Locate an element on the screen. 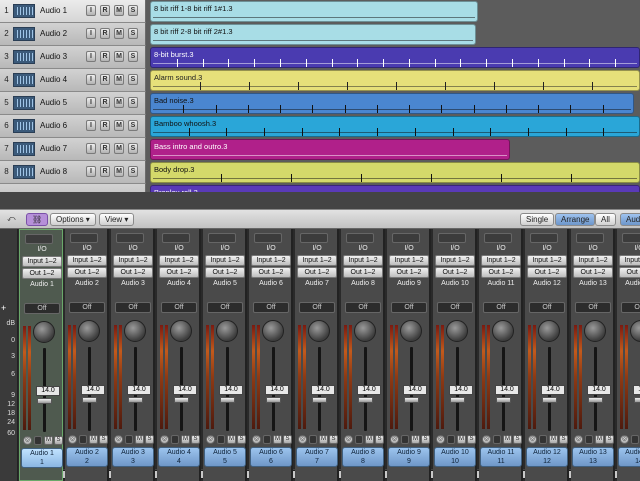  region: Bamboo whoosh.3 is located at coordinates (395, 126).